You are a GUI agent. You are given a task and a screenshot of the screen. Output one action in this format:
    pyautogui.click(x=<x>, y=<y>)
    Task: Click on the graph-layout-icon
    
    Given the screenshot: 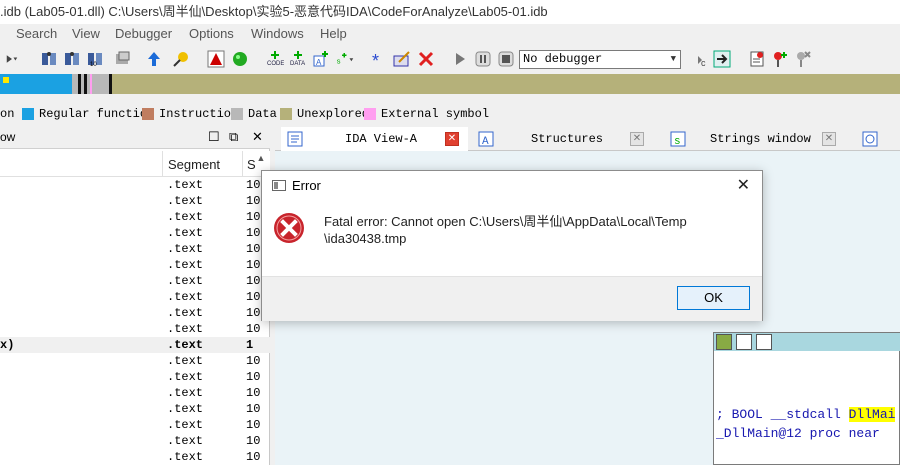 What is the action you would take?
    pyautogui.click(x=764, y=342)
    